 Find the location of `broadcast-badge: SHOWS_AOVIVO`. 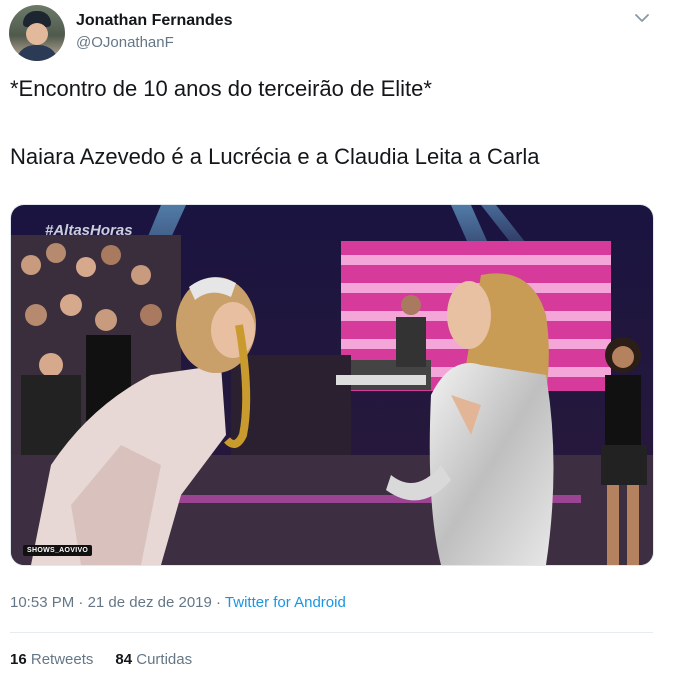

broadcast-badge: SHOWS_AOVIVO is located at coordinates (58, 550).